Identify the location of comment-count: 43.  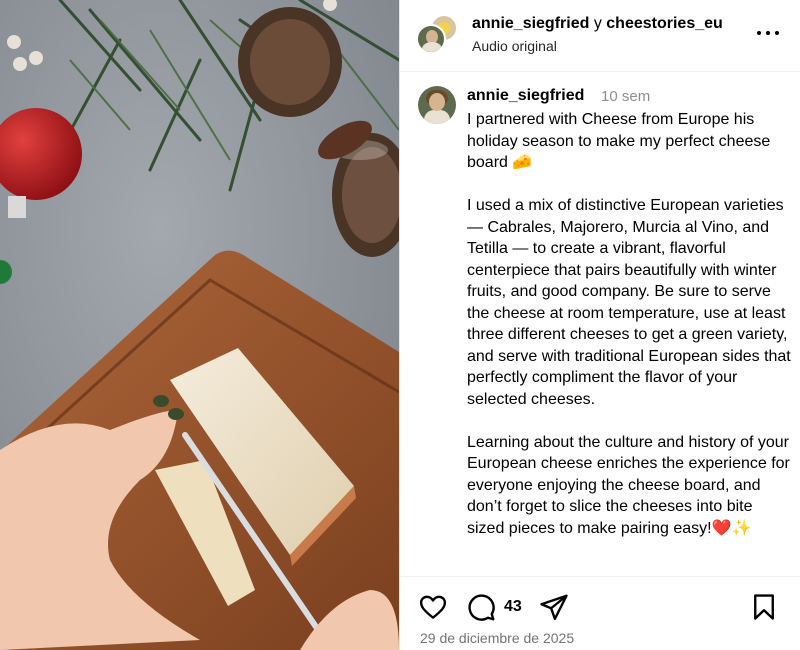
(513, 607).